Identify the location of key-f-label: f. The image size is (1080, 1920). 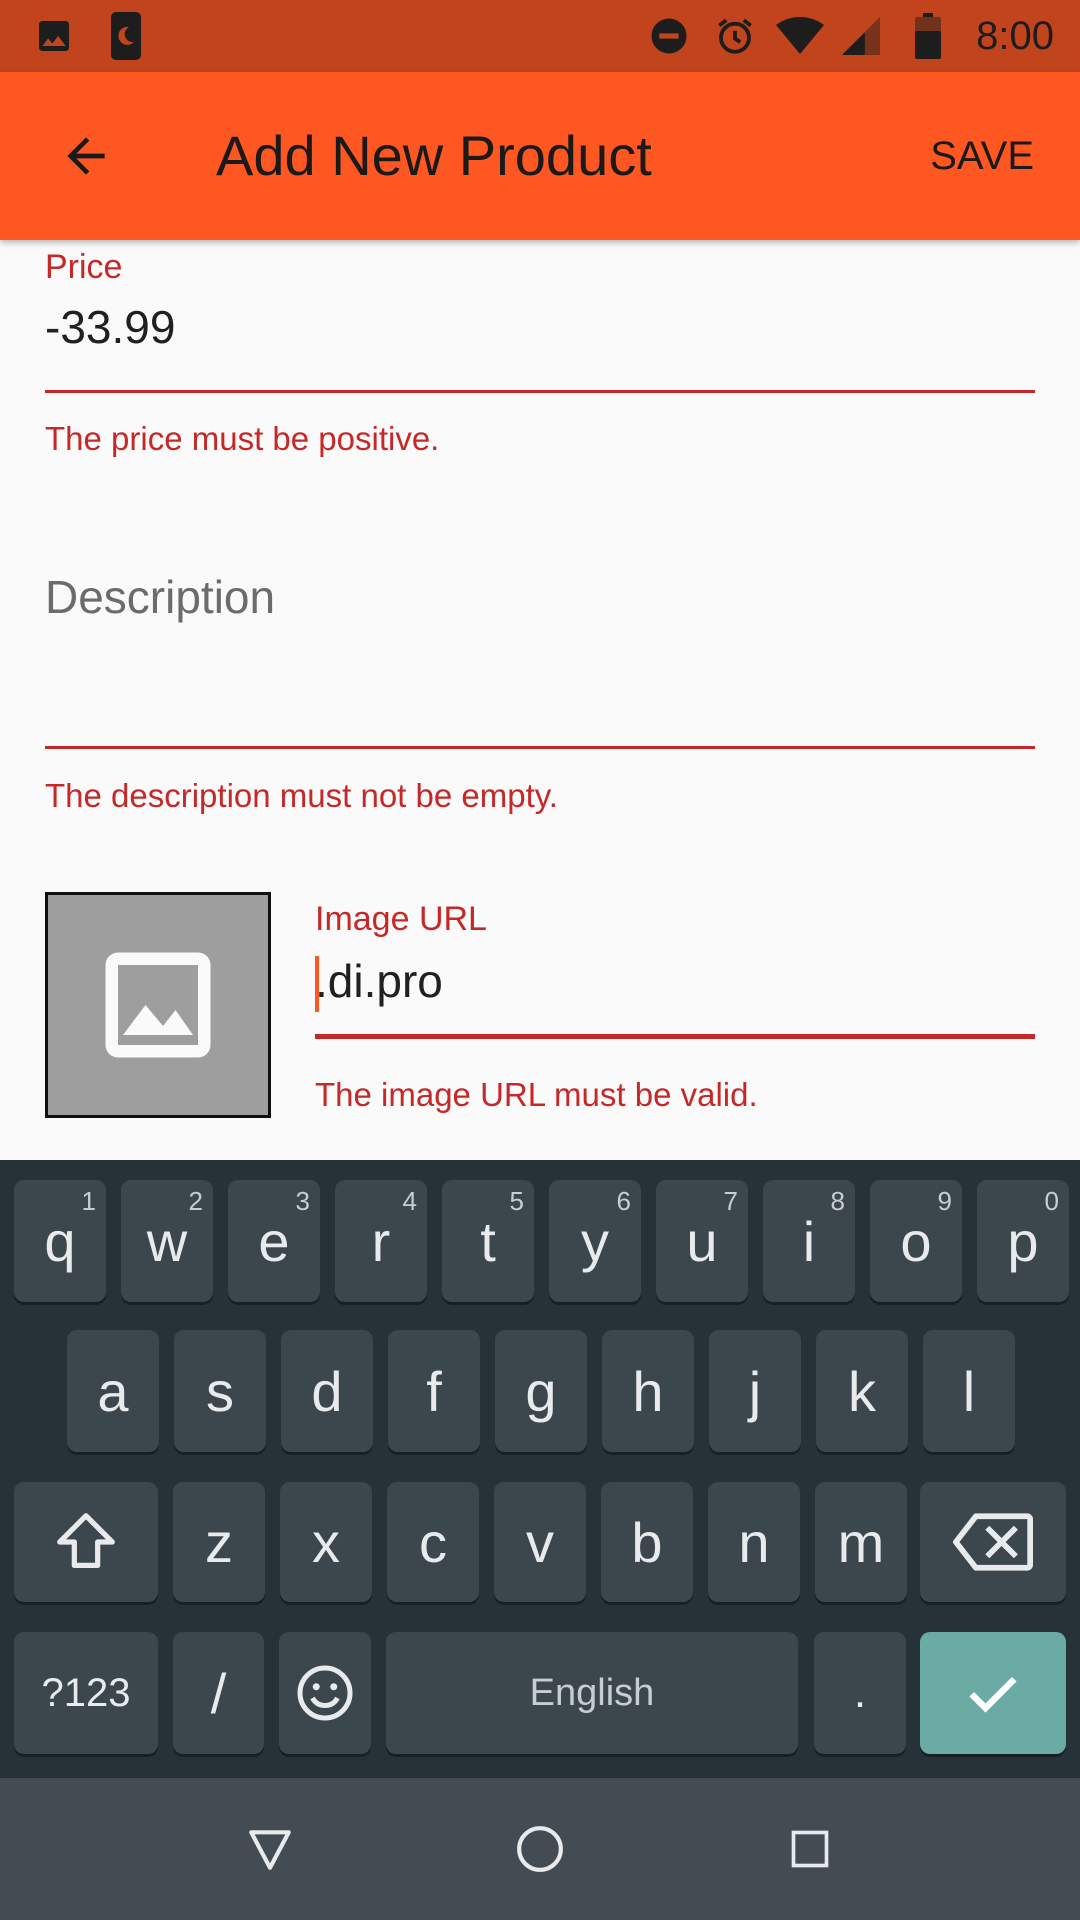
(434, 1391).